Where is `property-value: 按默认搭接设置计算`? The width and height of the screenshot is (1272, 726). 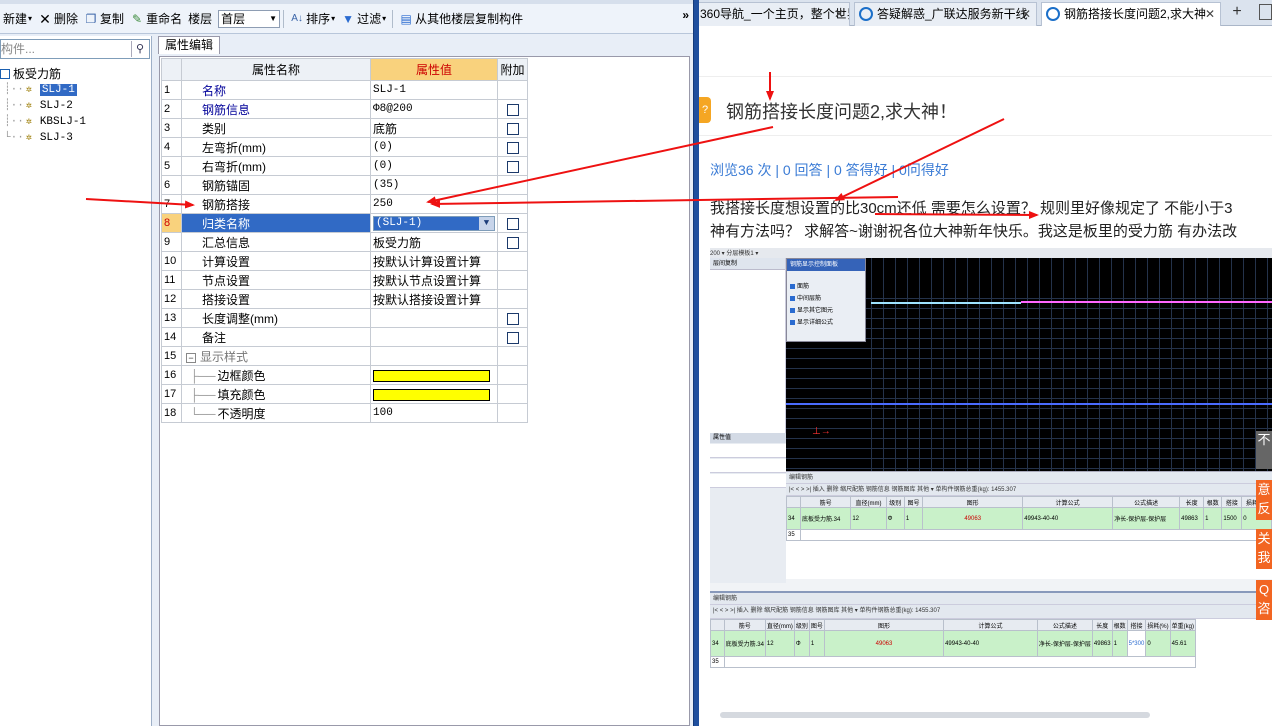 property-value: 按默认搭接设置计算 is located at coordinates (434, 299).